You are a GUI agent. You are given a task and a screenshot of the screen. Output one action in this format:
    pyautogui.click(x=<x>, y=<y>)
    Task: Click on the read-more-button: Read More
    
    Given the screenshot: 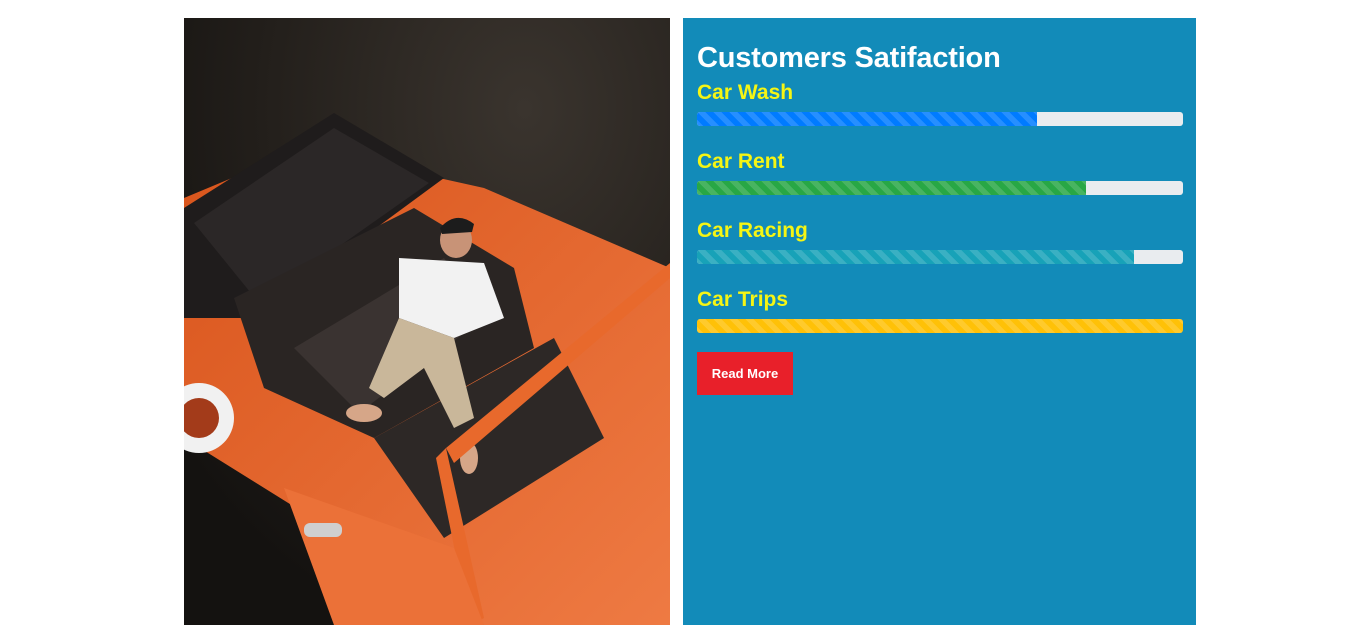 What is the action you would take?
    pyautogui.click(x=745, y=373)
    